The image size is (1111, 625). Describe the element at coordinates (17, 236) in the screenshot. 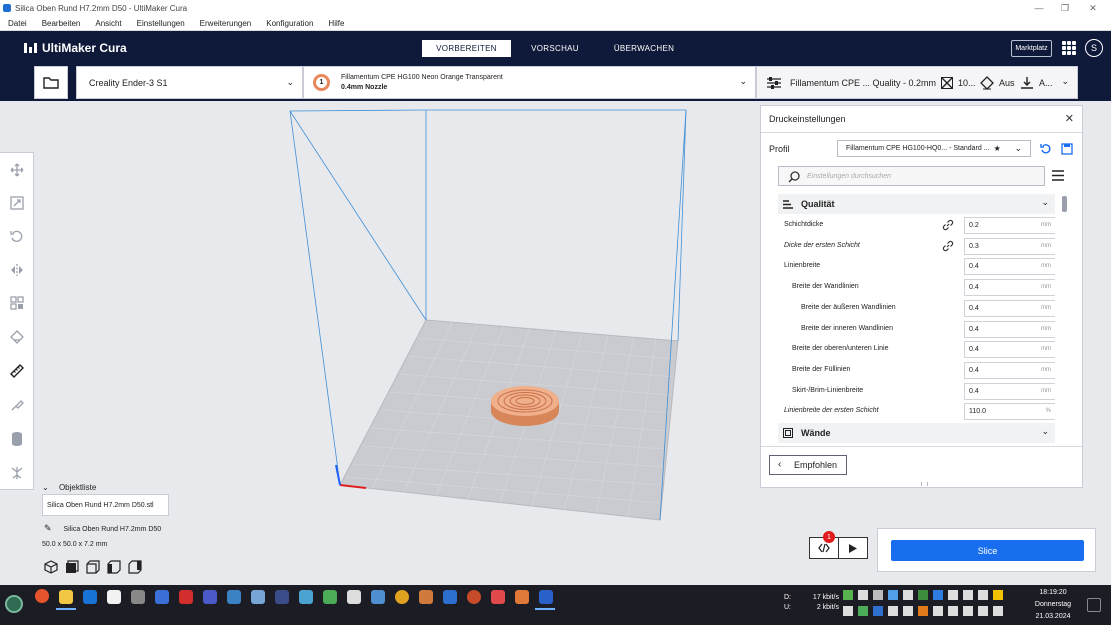

I see `rotate-tool-icon` at that location.